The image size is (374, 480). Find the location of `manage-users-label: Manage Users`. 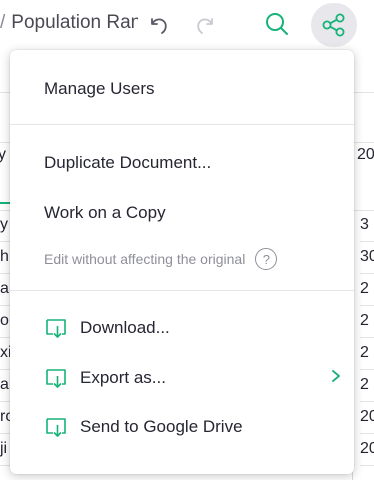

manage-users-label: Manage Users is located at coordinates (99, 88).